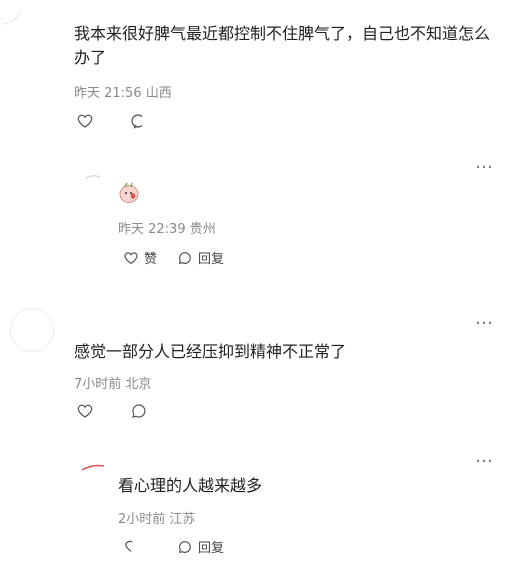 The height and width of the screenshot is (565, 515). What do you see at coordinates (123, 93) in the screenshot?
I see `comment-meta: 昨天 21:56 山西` at bounding box center [123, 93].